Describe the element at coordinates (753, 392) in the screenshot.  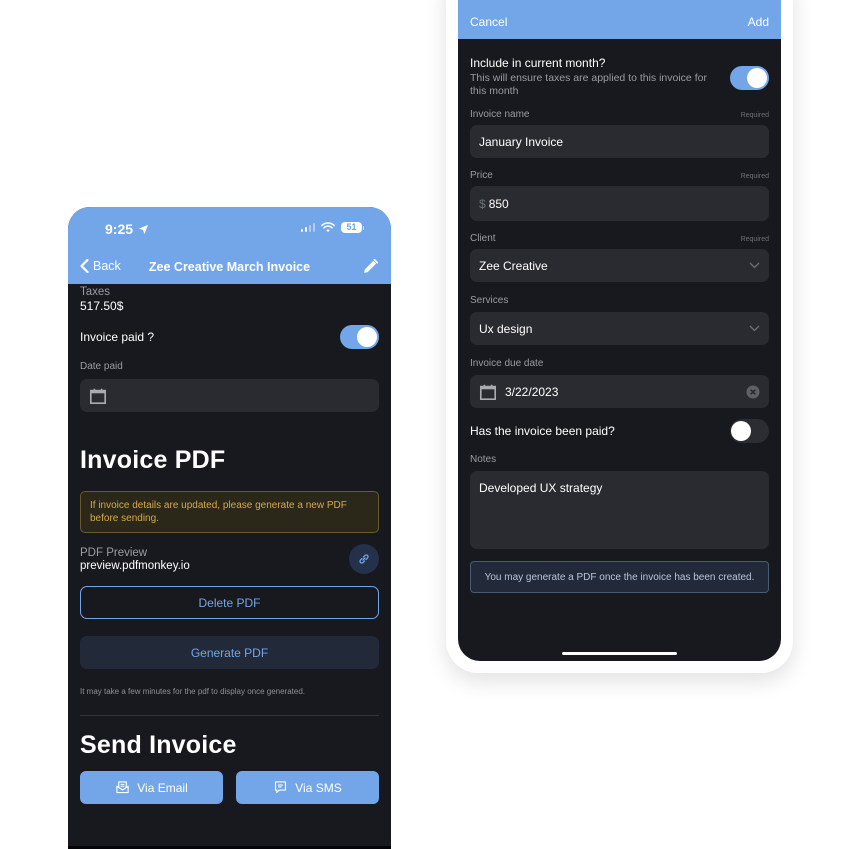
I see `clear-icon` at that location.